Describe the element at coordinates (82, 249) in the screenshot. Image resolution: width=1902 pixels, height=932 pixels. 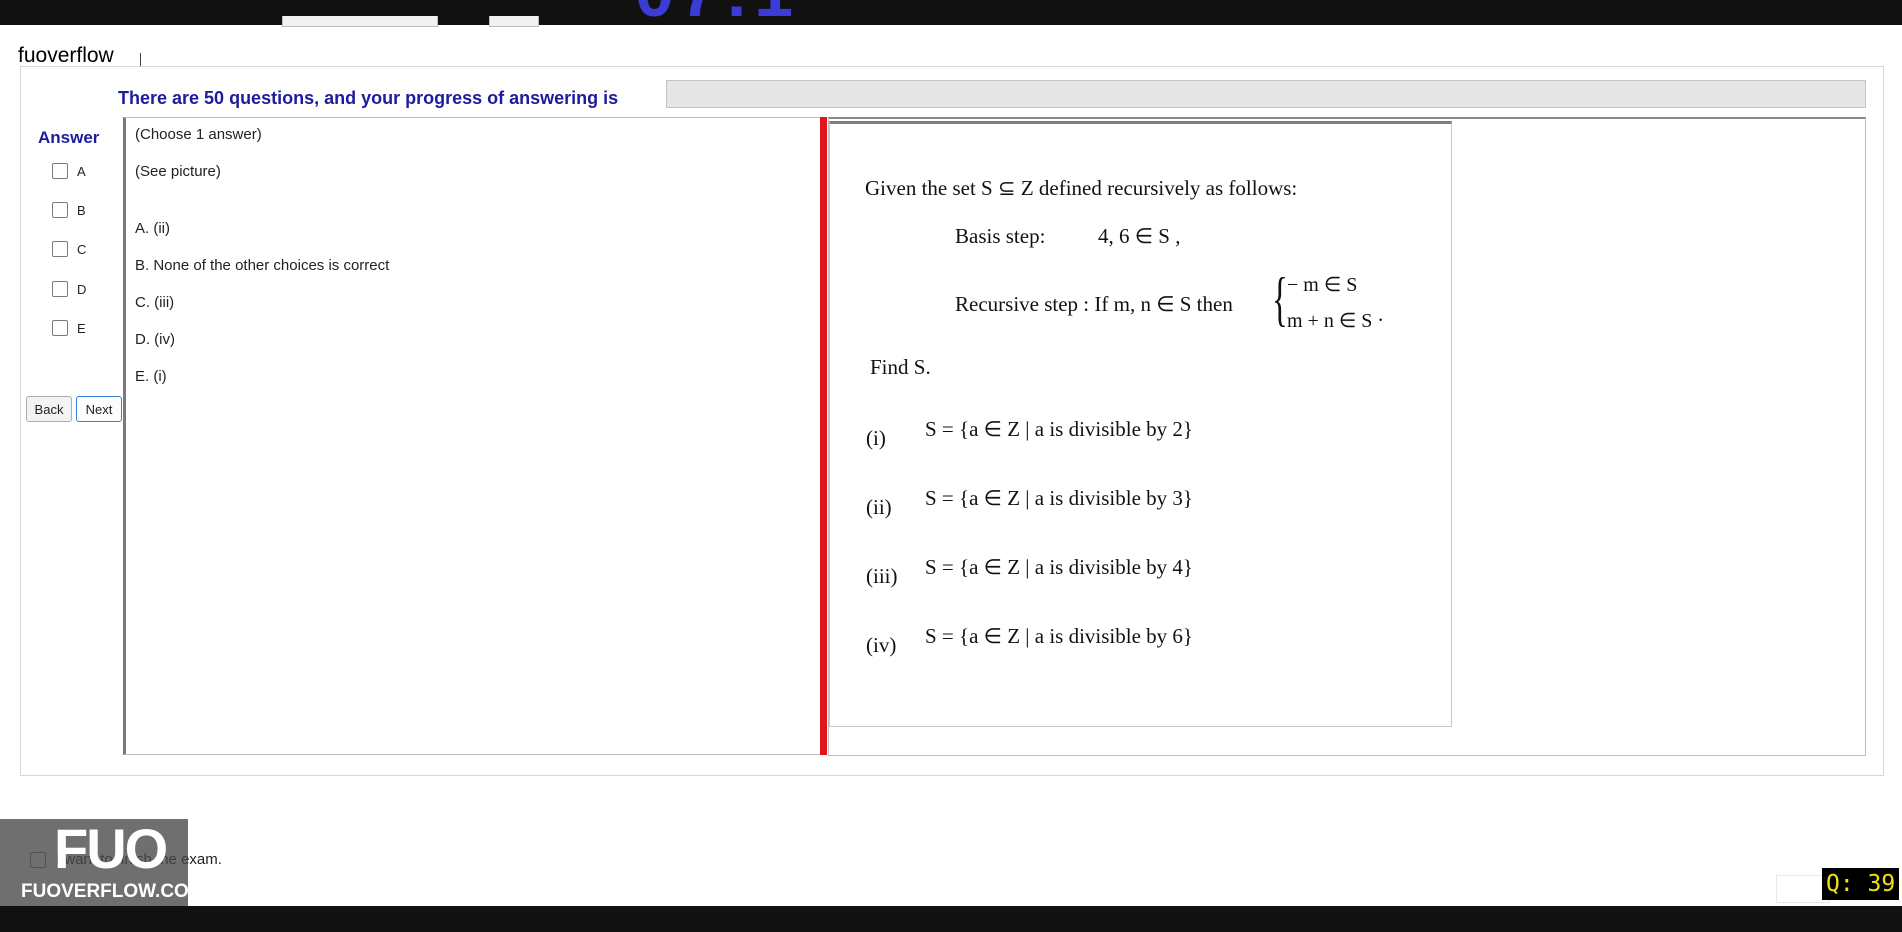
I see `option-c-label: C` at that location.